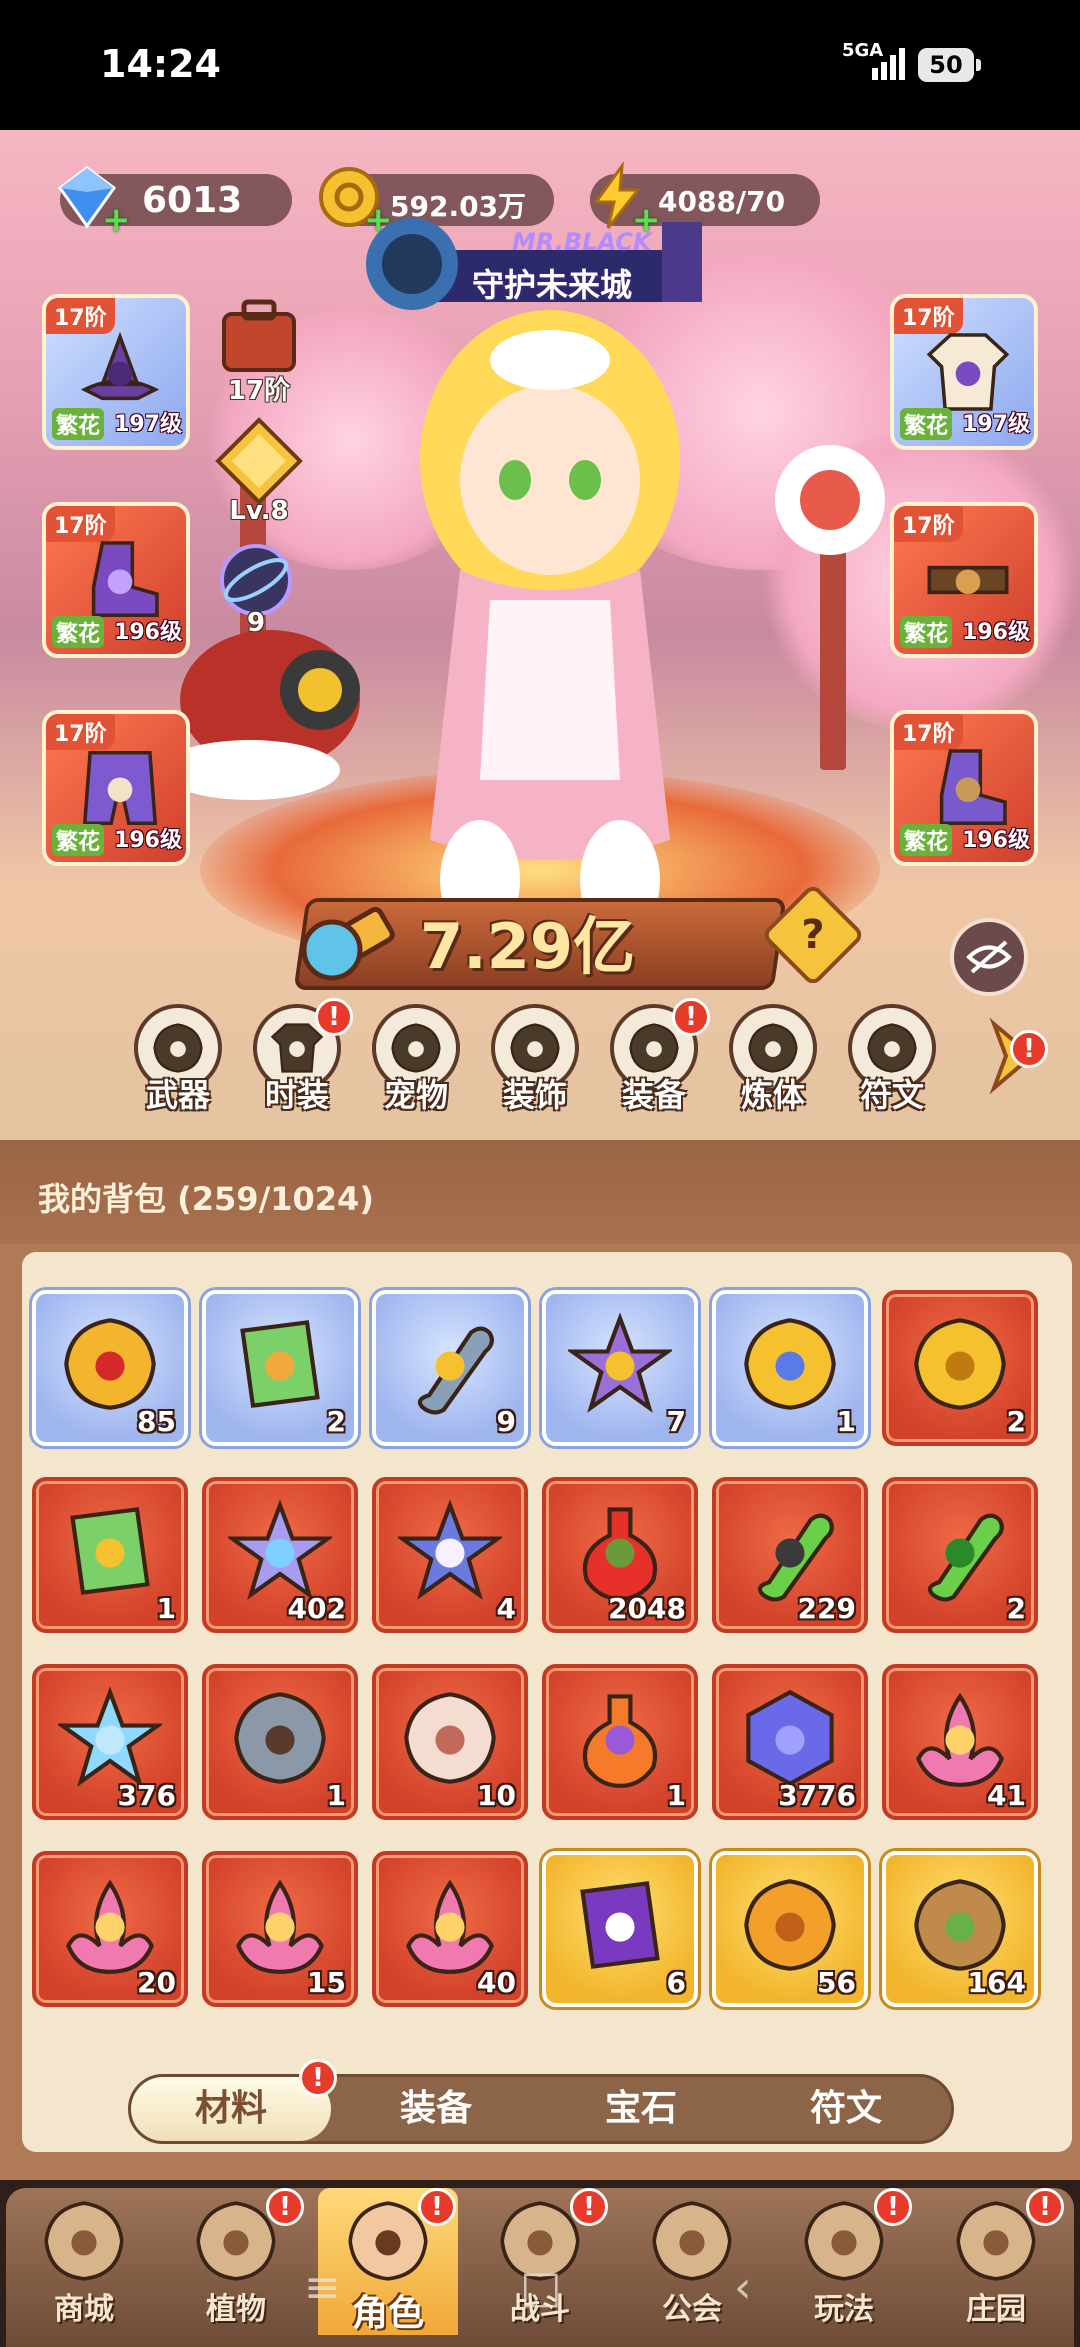 The height and width of the screenshot is (2347, 1080). Describe the element at coordinates (620, 1925) in the screenshot. I see `skull-scroll-icon` at that location.